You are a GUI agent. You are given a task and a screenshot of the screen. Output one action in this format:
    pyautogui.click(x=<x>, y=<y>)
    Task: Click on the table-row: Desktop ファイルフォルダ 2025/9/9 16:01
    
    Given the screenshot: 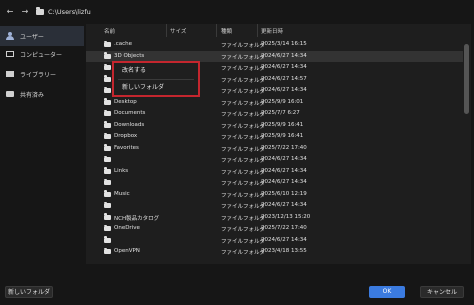 What is the action you would take?
    pyautogui.click(x=274, y=103)
    